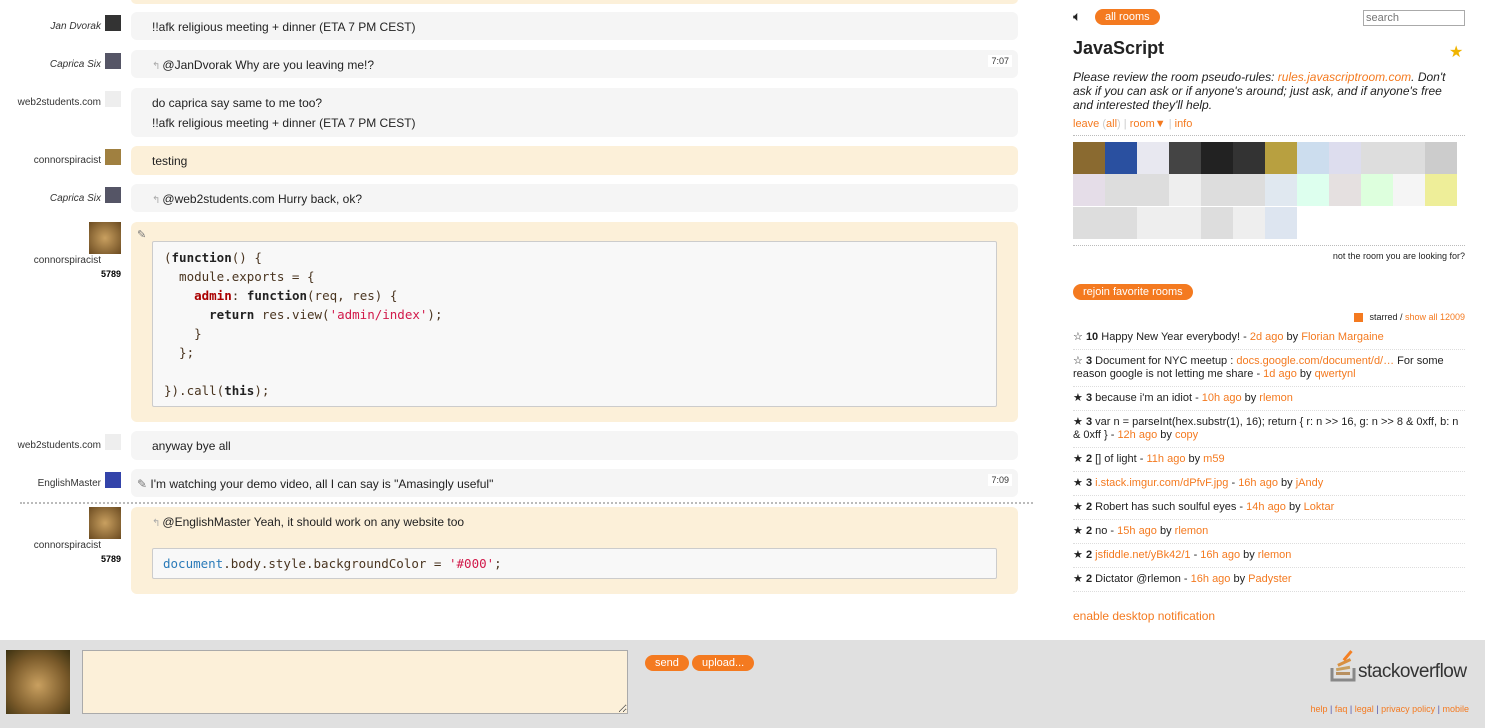  I want to click on author-link: Padyster, so click(1269, 579).